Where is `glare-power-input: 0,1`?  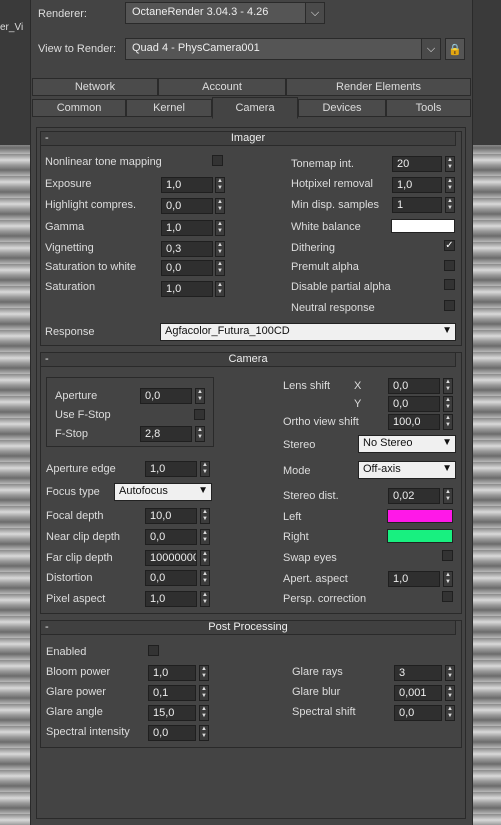 glare-power-input: 0,1 is located at coordinates (172, 693).